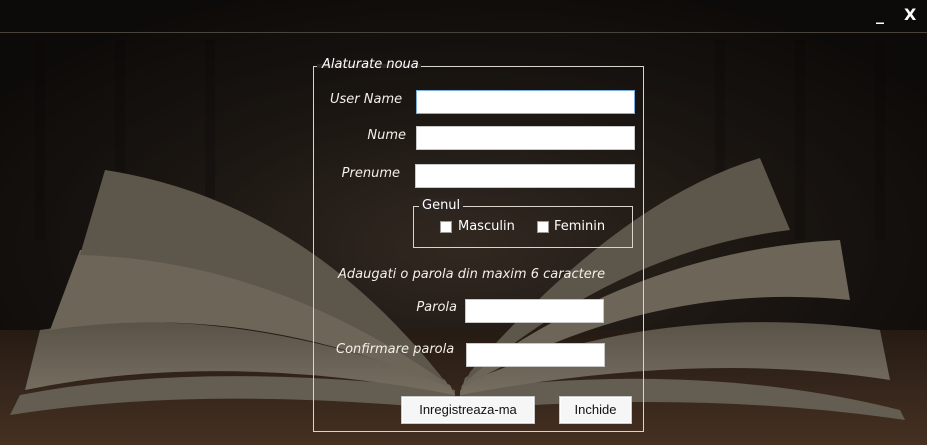 This screenshot has width=927, height=445. Describe the element at coordinates (525, 102) in the screenshot. I see `username-input` at that location.